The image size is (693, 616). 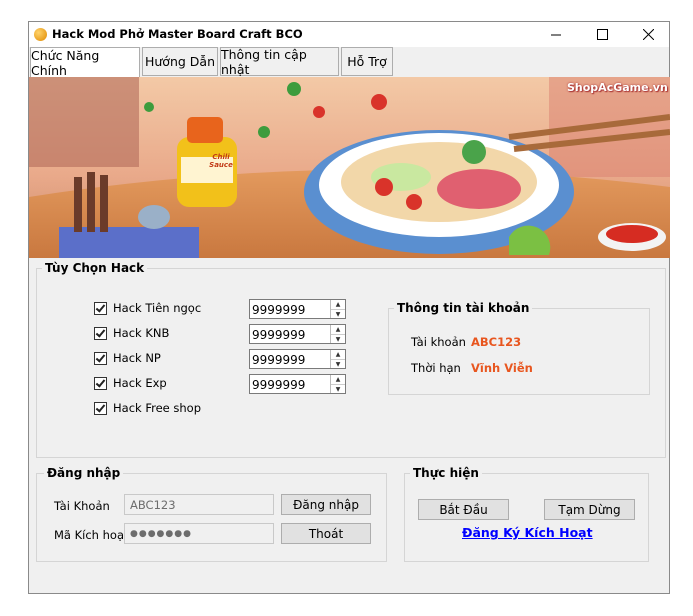 I want to click on start-button: Bắt Đầu, so click(x=463, y=509).